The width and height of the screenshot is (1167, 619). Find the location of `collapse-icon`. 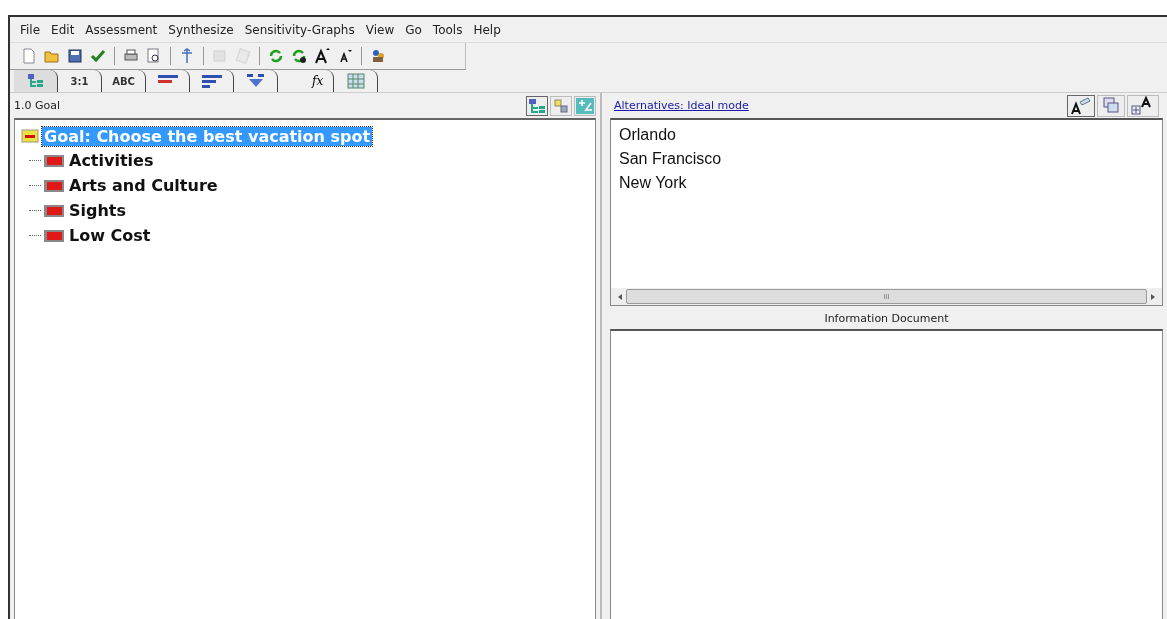

collapse-icon is located at coordinates (30, 136).